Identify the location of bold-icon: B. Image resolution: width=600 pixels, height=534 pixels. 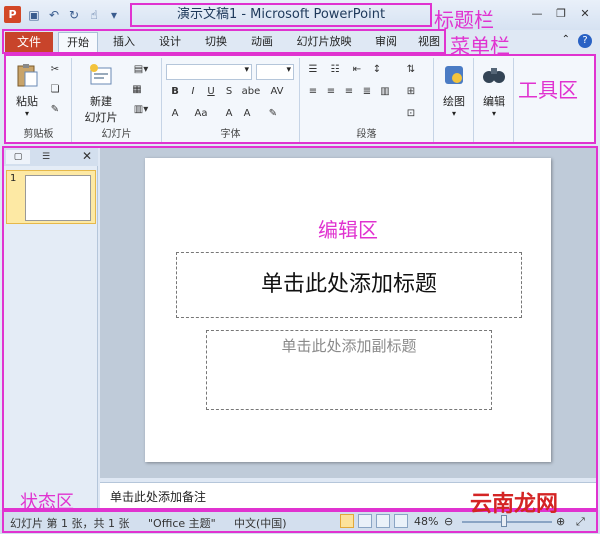
(175, 92).